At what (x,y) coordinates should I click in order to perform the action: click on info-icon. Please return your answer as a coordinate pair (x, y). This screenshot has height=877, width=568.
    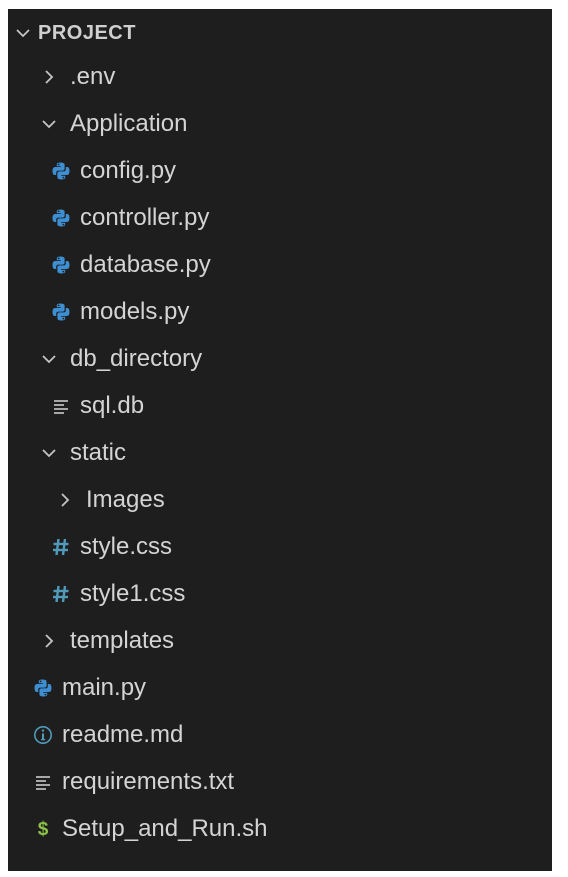
    Looking at the image, I should click on (43, 735).